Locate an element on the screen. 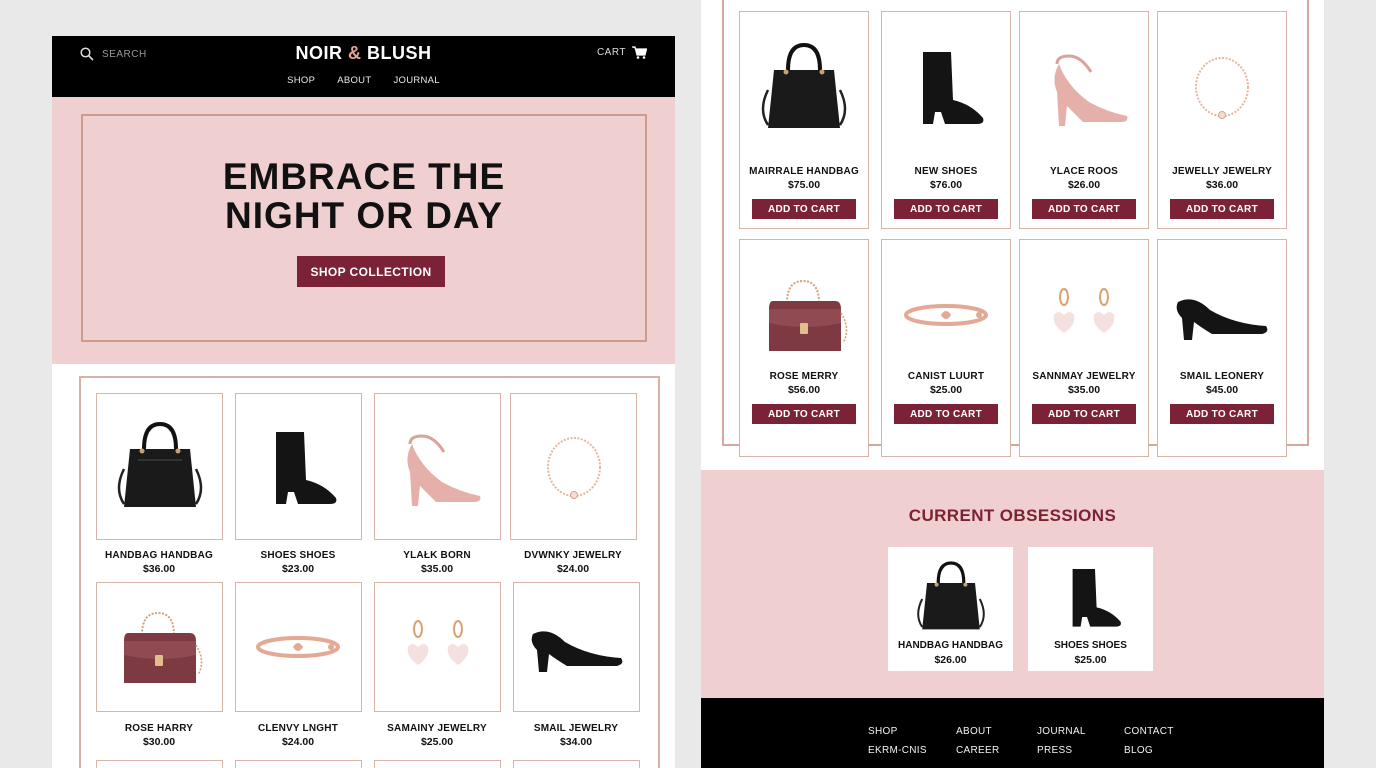 This screenshot has height=768, width=1376. product-price: $25.00 is located at coordinates (437, 742).